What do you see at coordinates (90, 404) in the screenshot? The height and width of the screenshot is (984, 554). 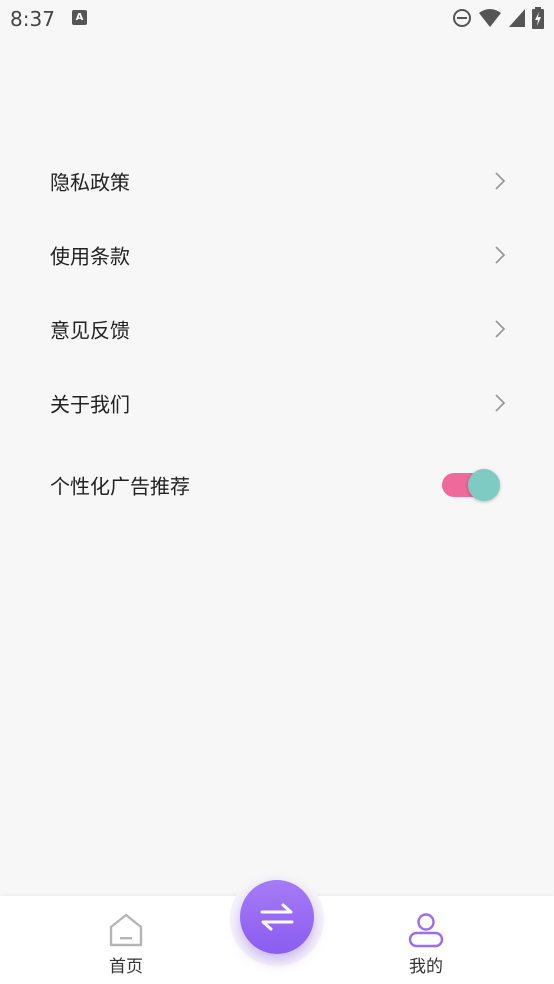 I see `menu-item-label: 关于我们` at bounding box center [90, 404].